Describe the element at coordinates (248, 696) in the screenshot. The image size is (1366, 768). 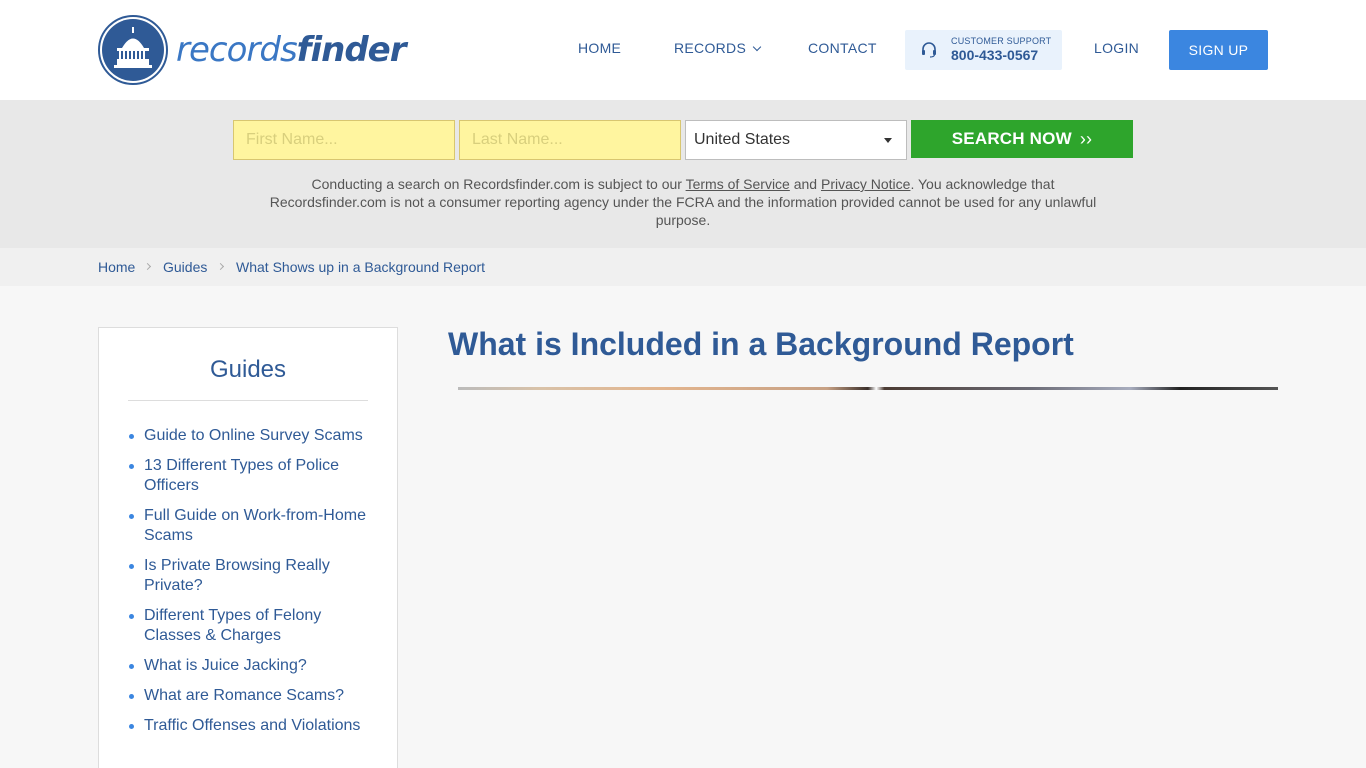
I see `guide-list-item: What are Romance Scams?` at that location.